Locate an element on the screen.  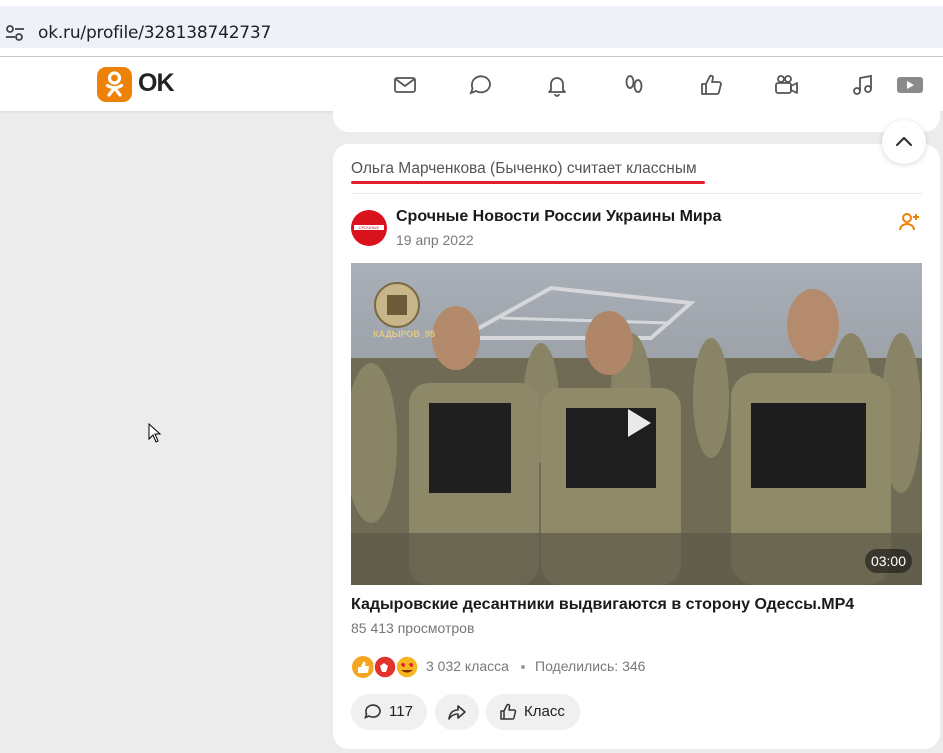
guests-icon is located at coordinates (634, 85).